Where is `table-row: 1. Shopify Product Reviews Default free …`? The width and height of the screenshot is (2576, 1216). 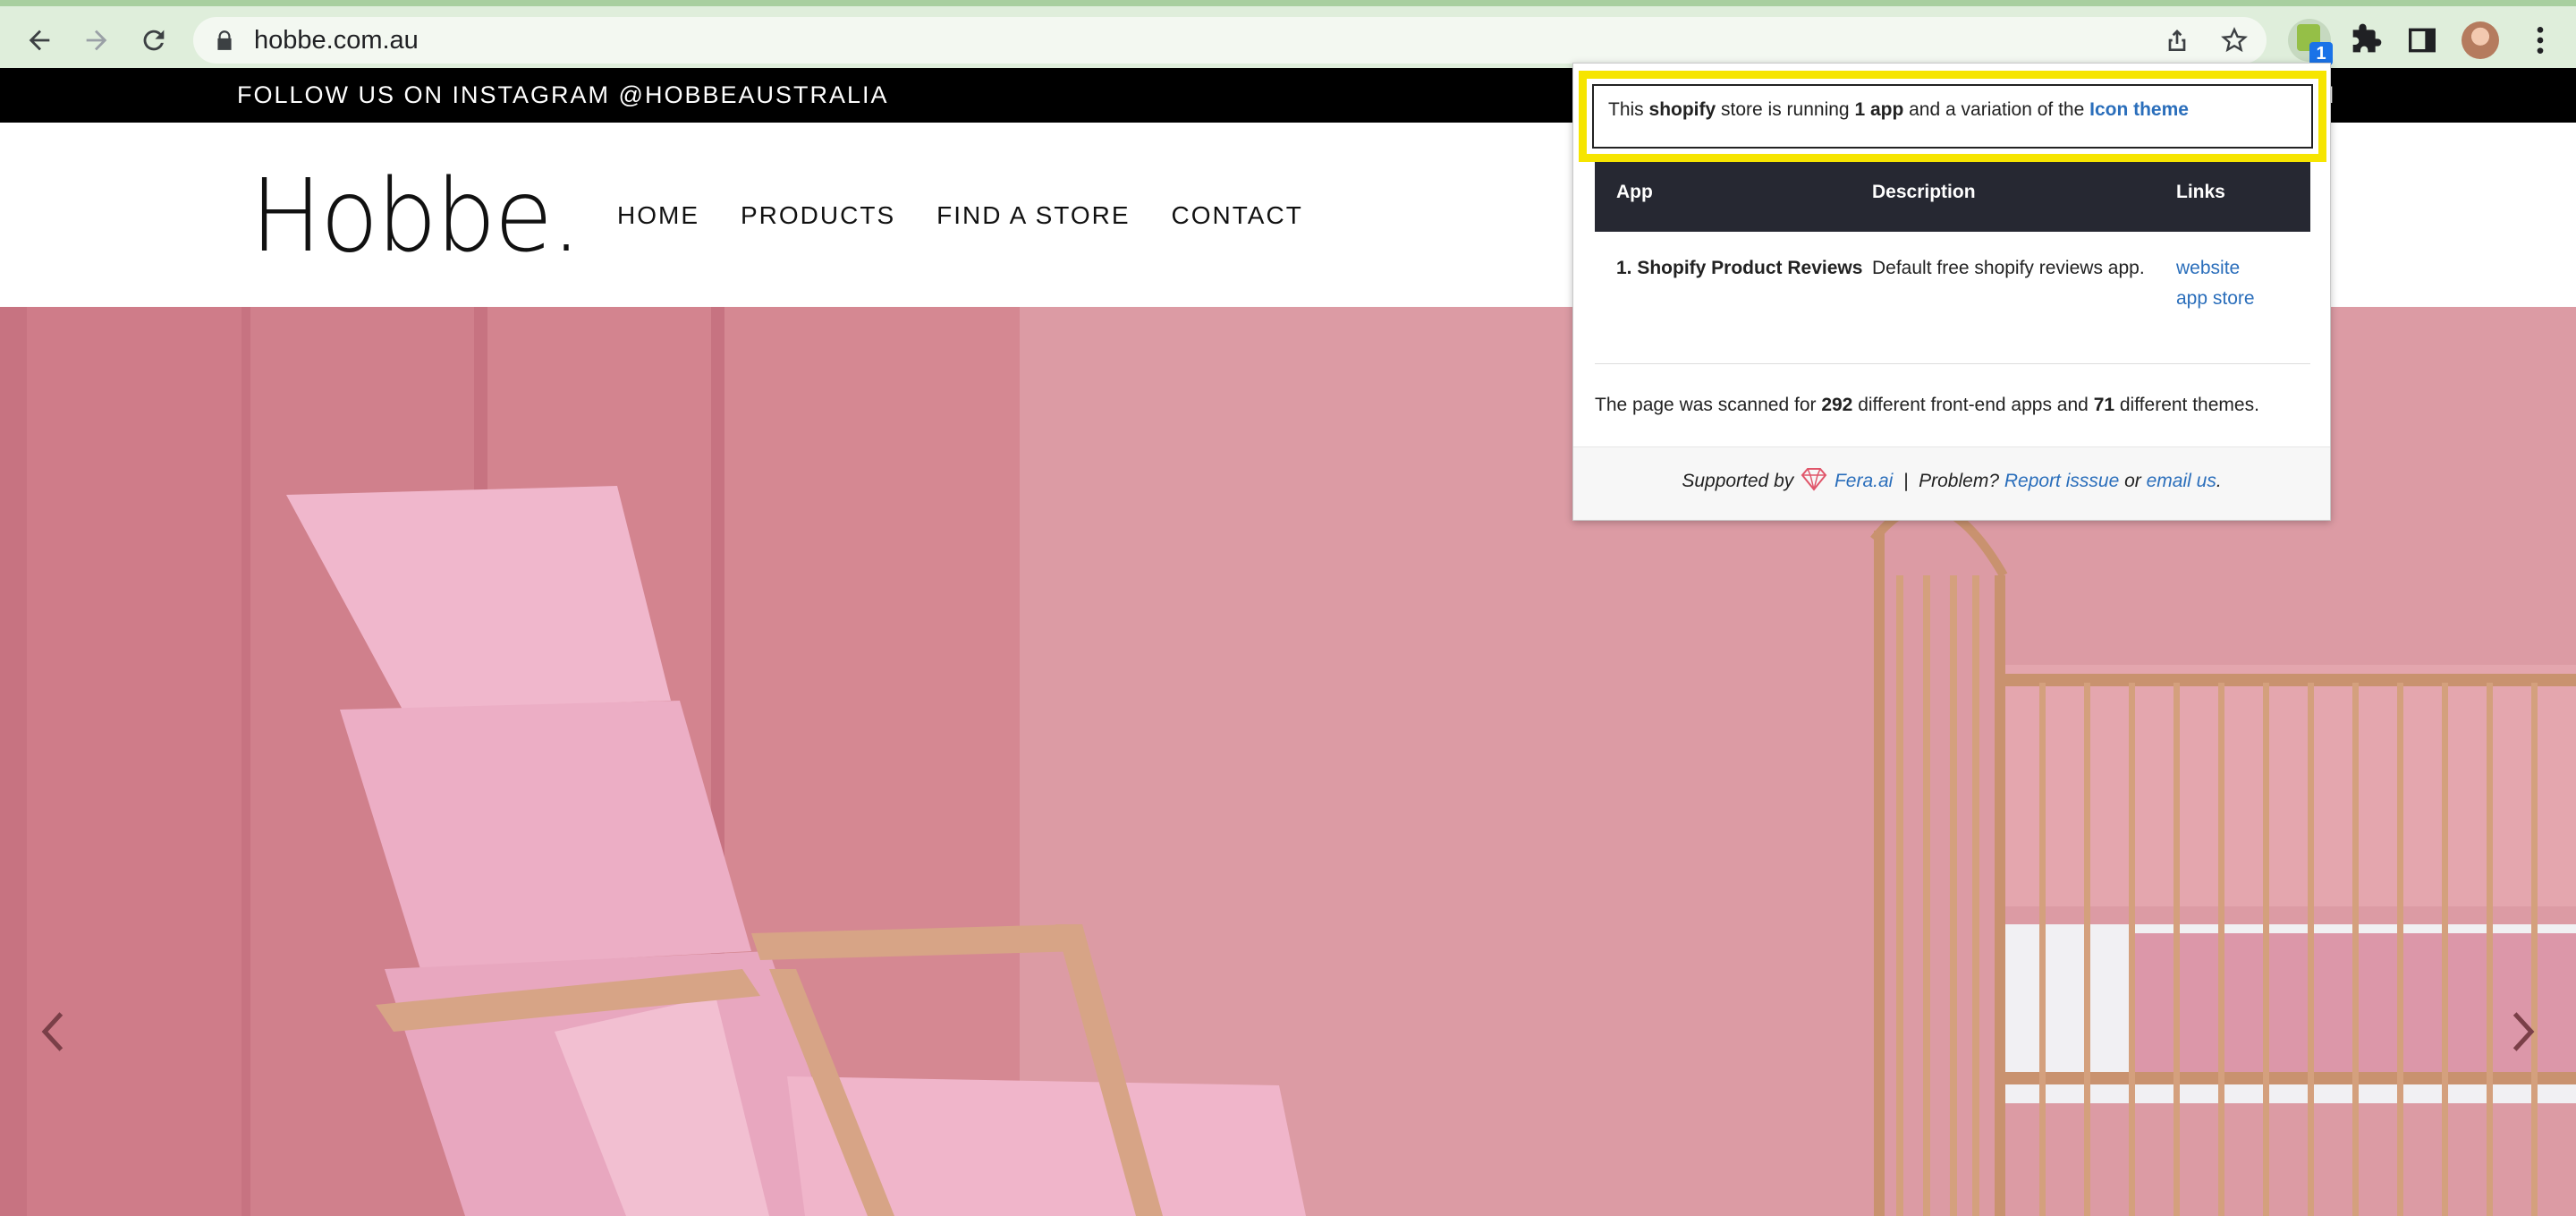 table-row: 1. Shopify Product Reviews Default free … is located at coordinates (1952, 298).